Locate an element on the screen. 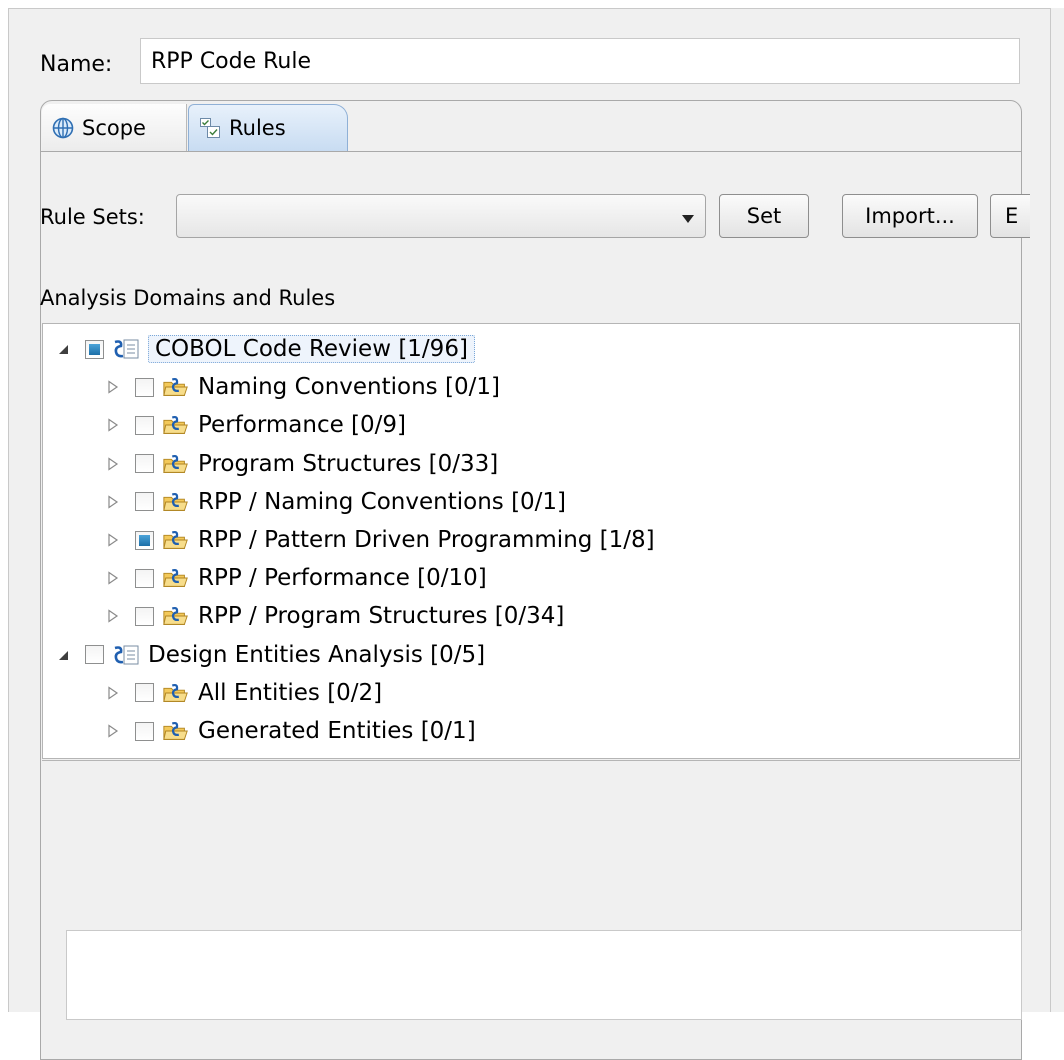 This screenshot has width=1064, height=1060. window-top-edge is located at coordinates (532, 4).